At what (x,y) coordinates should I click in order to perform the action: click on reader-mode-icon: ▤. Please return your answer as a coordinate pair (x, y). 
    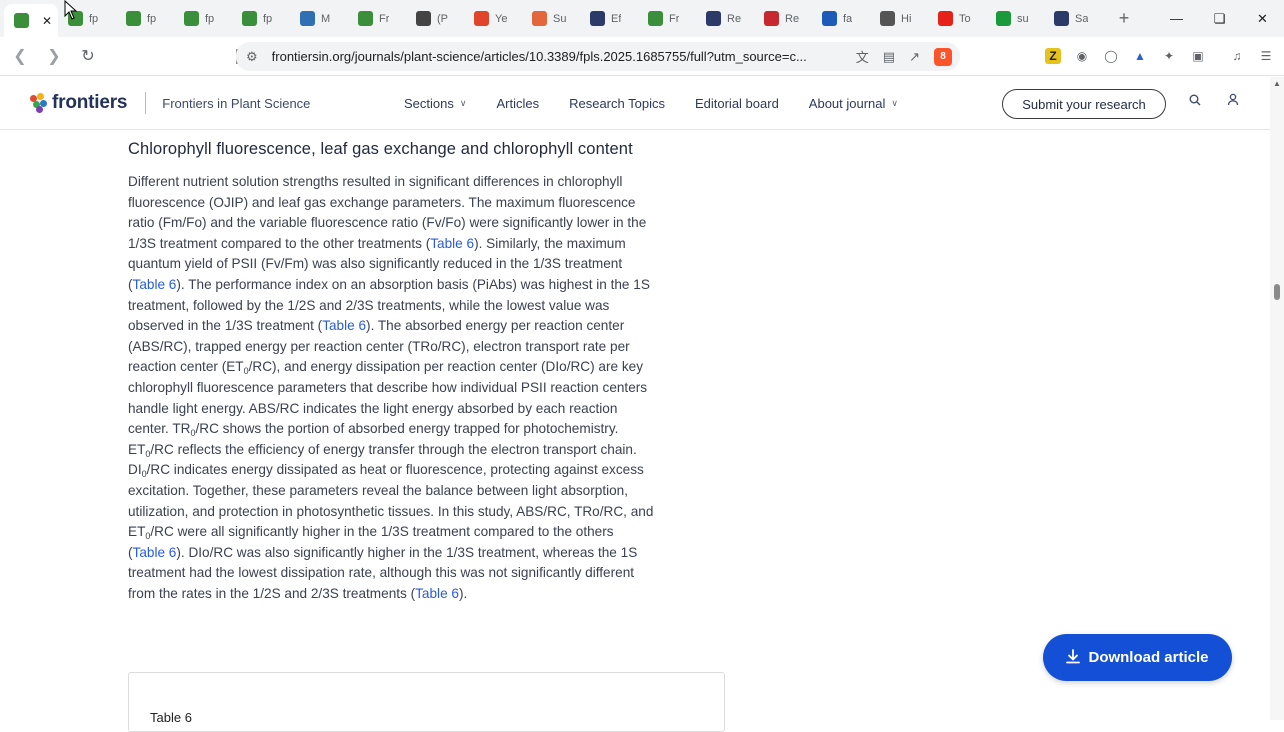
    Looking at the image, I should click on (889, 57).